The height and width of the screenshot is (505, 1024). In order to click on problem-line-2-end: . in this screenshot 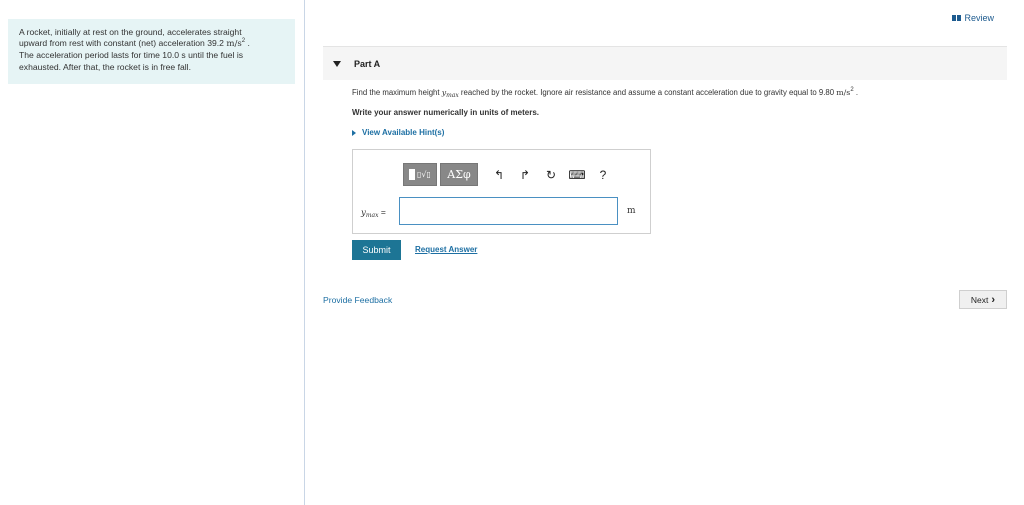, I will do `click(247, 43)`.